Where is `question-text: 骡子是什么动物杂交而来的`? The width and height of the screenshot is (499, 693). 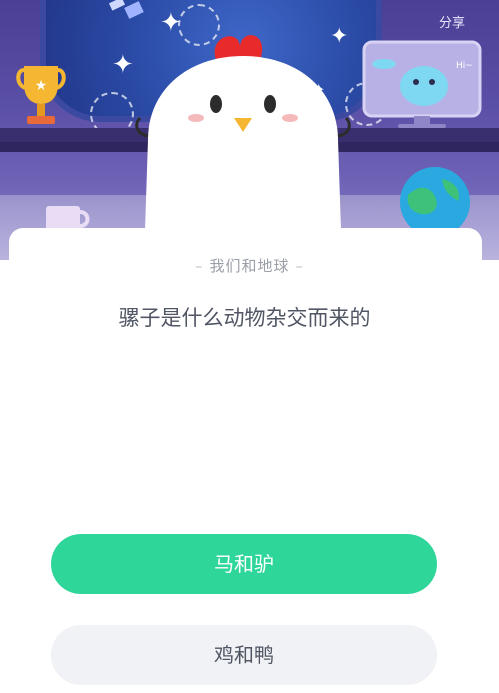
question-text: 骡子是什么动物杂交而来的 is located at coordinates (244, 318).